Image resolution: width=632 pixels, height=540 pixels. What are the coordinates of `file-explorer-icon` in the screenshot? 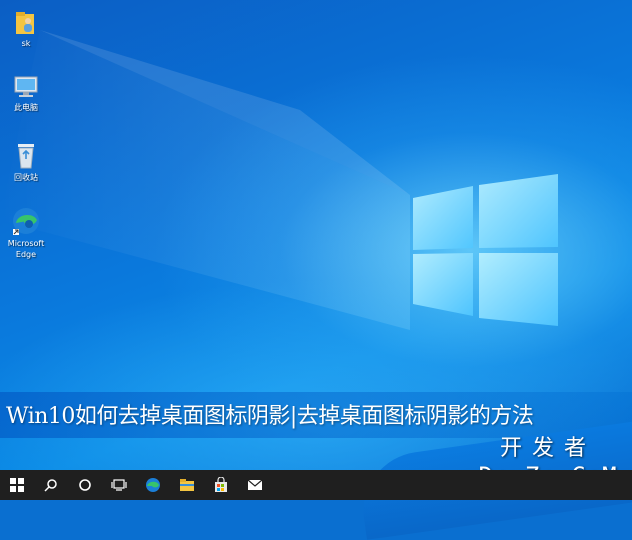 It's located at (187, 485).